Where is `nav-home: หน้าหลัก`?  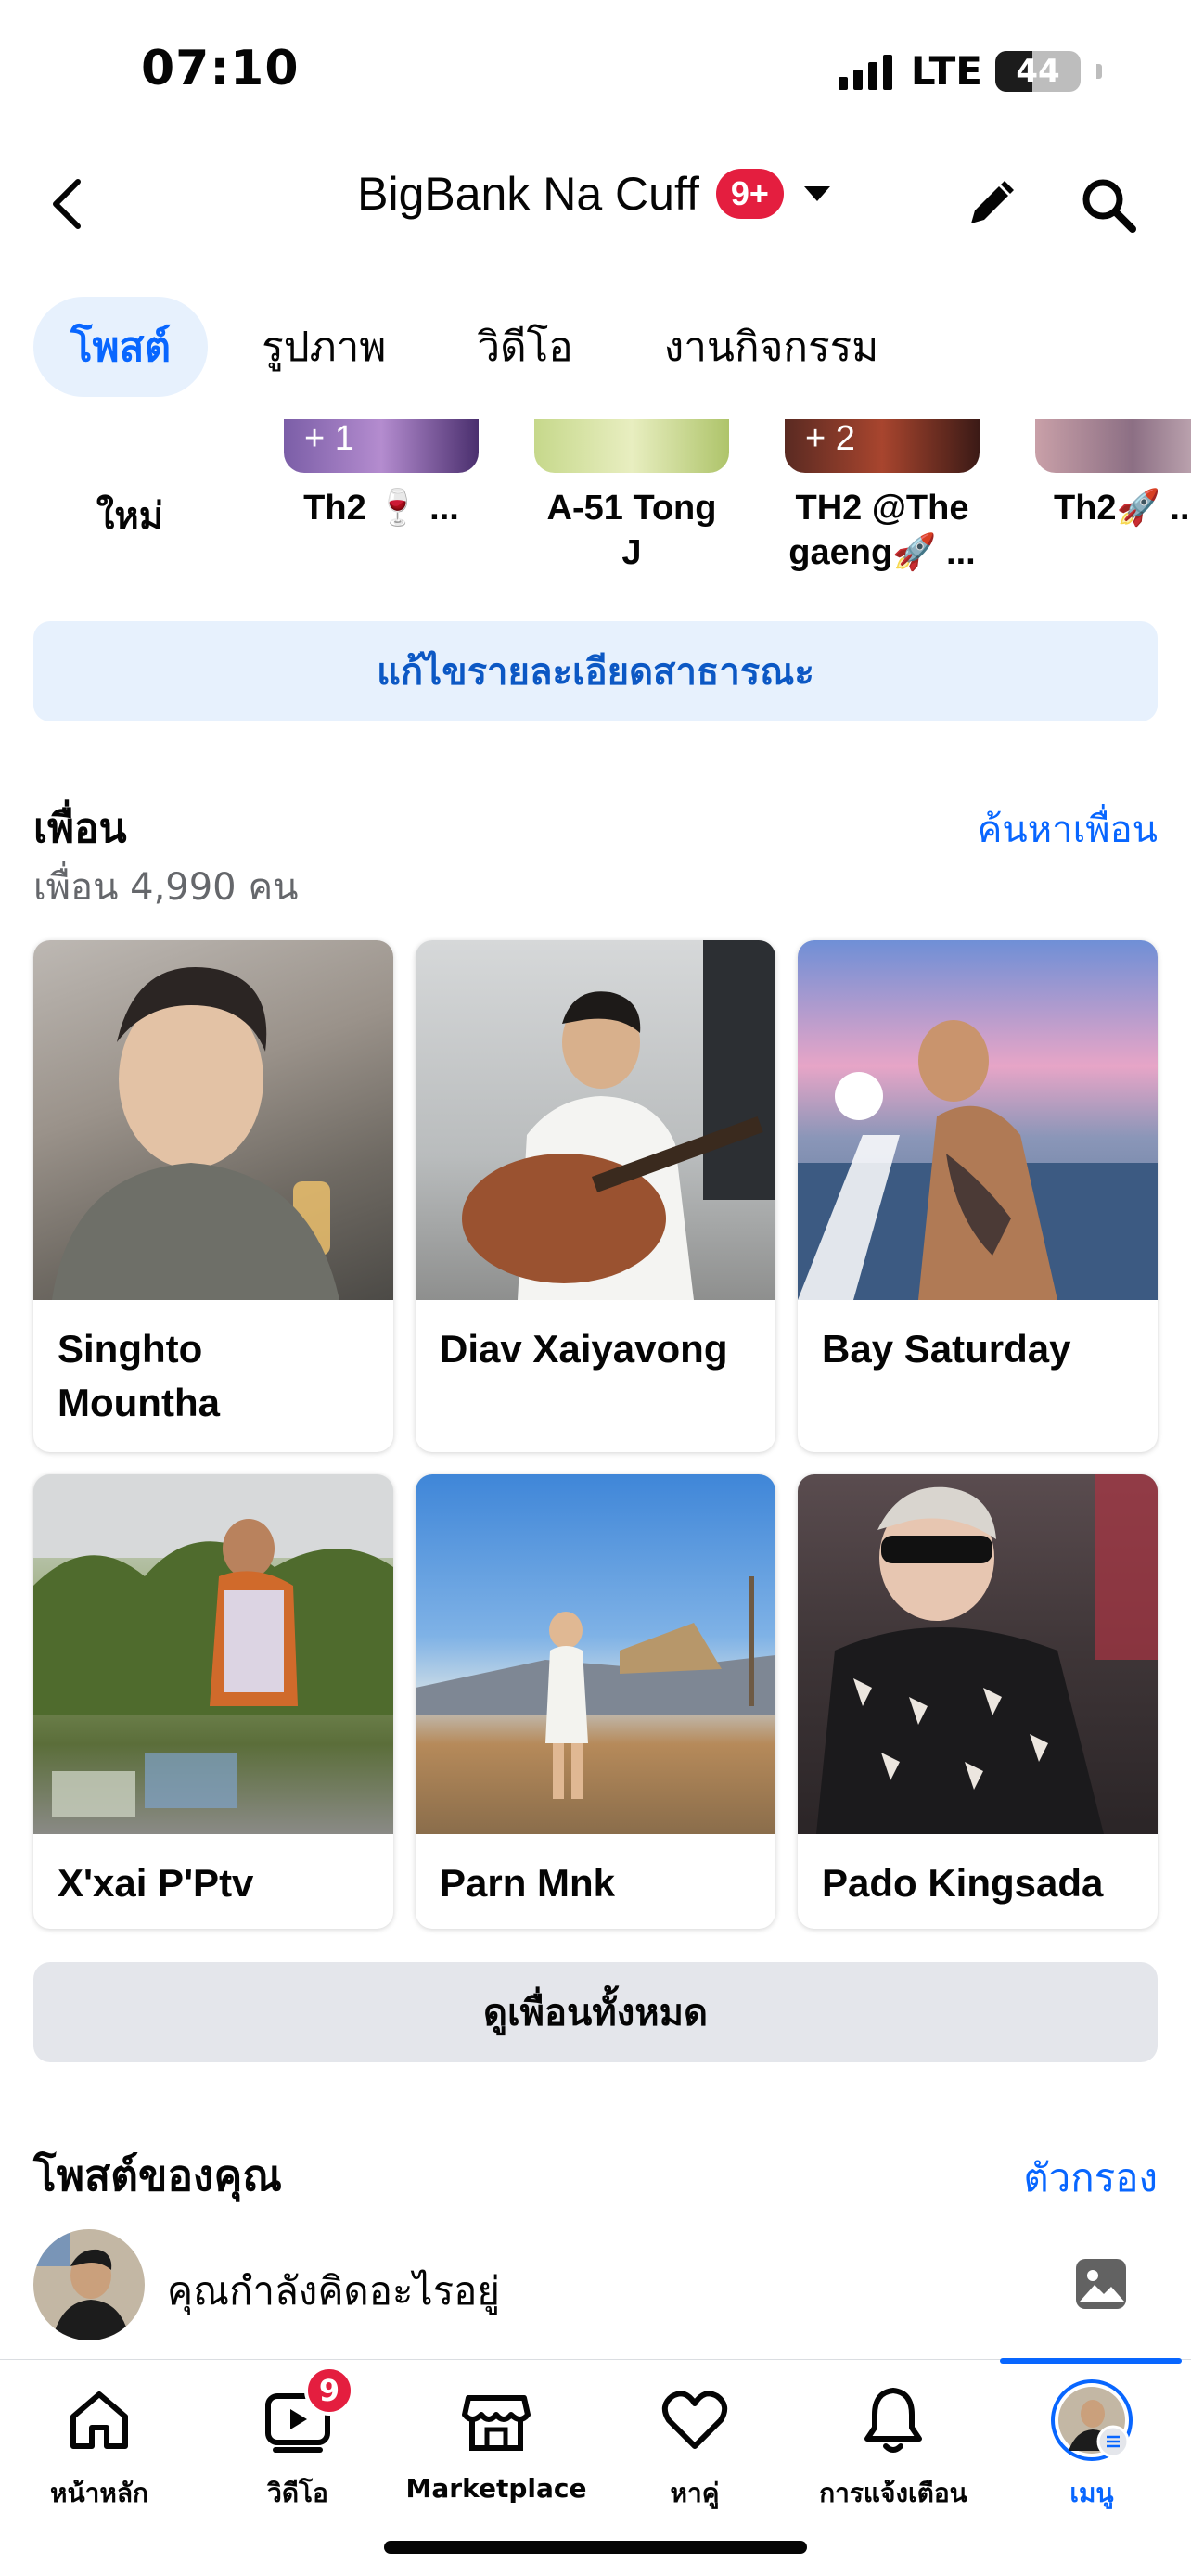 nav-home: หน้าหลัก is located at coordinates (99, 2446).